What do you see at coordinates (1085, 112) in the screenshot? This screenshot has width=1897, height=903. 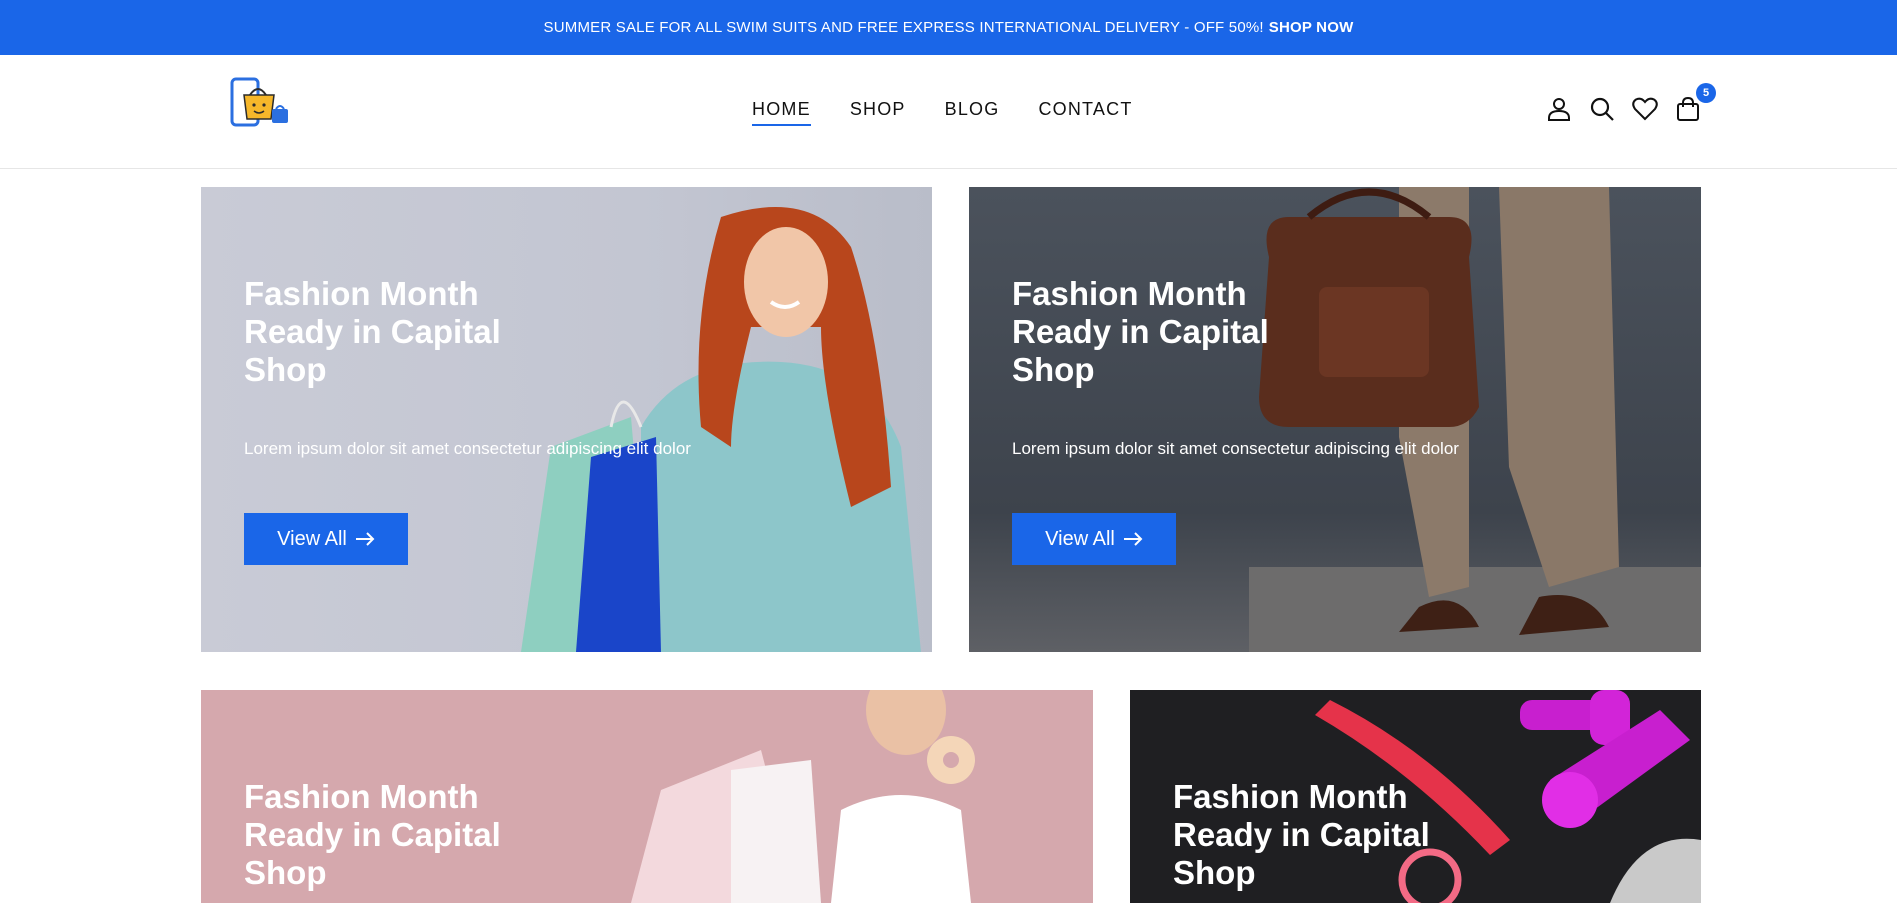 I see `nav-contact: CONTACT` at bounding box center [1085, 112].